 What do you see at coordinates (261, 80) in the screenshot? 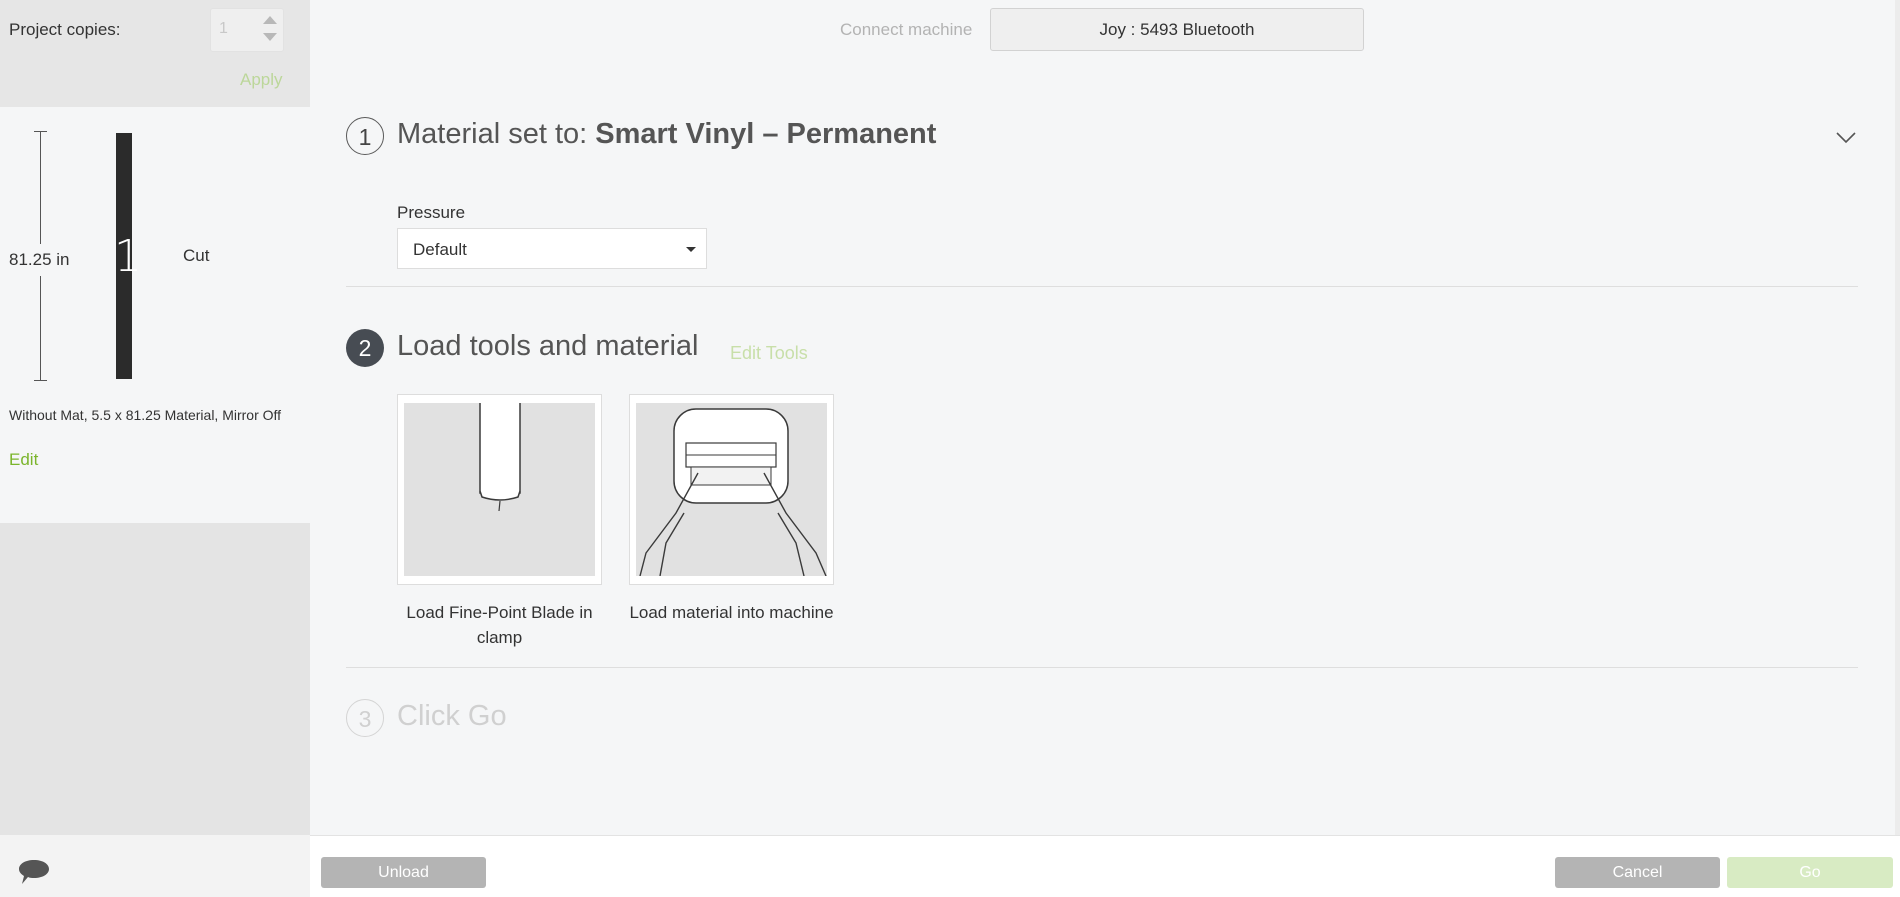
I see `apply-button: Apply` at bounding box center [261, 80].